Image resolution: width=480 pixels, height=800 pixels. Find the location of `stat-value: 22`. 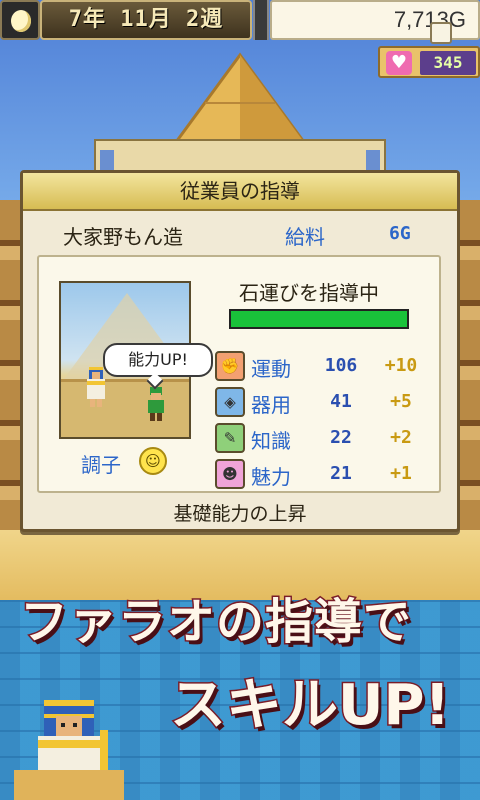

stat-value: 22 is located at coordinates (341, 437).